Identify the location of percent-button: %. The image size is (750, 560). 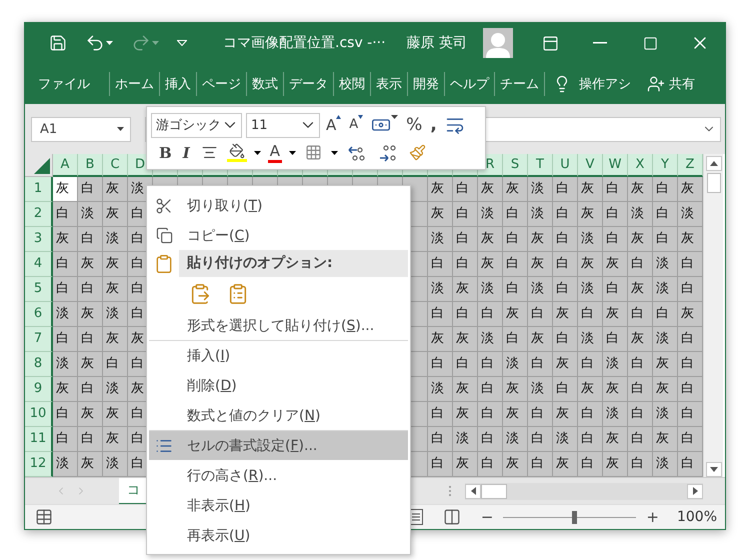
(414, 125).